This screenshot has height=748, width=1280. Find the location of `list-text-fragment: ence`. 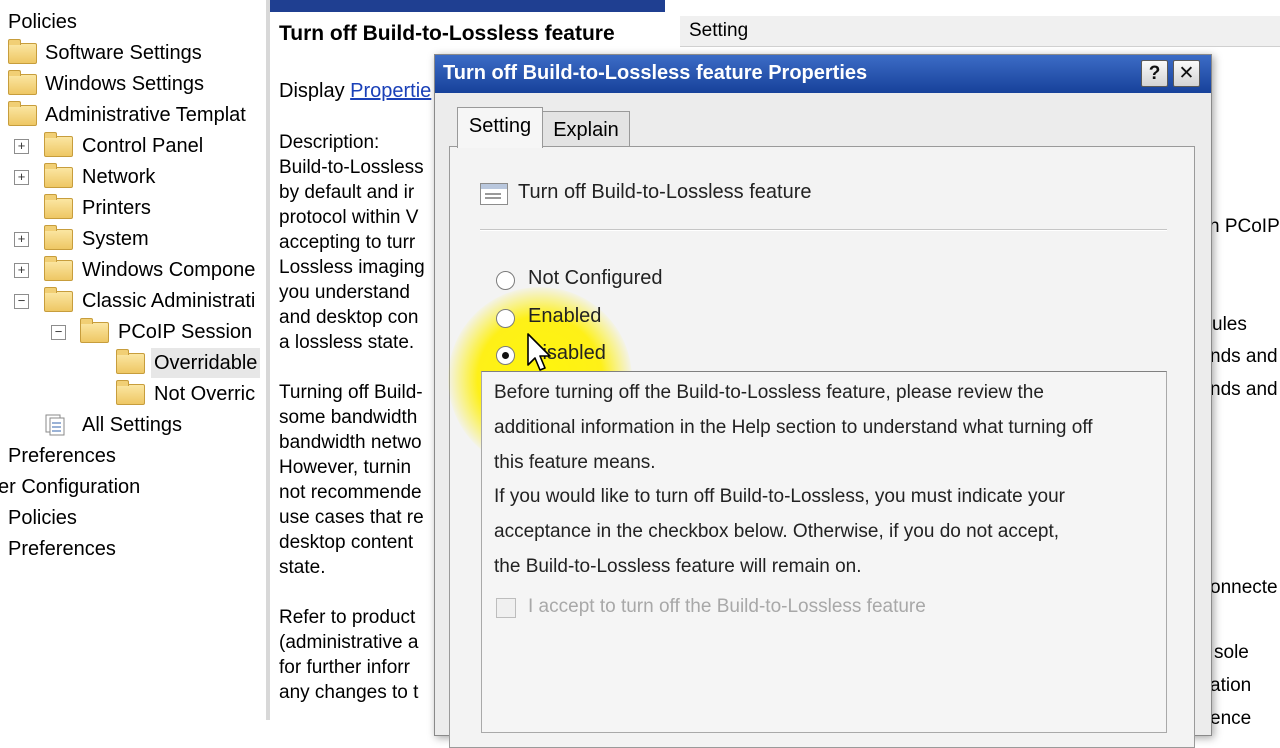

list-text-fragment: ence is located at coordinates (1231, 718).